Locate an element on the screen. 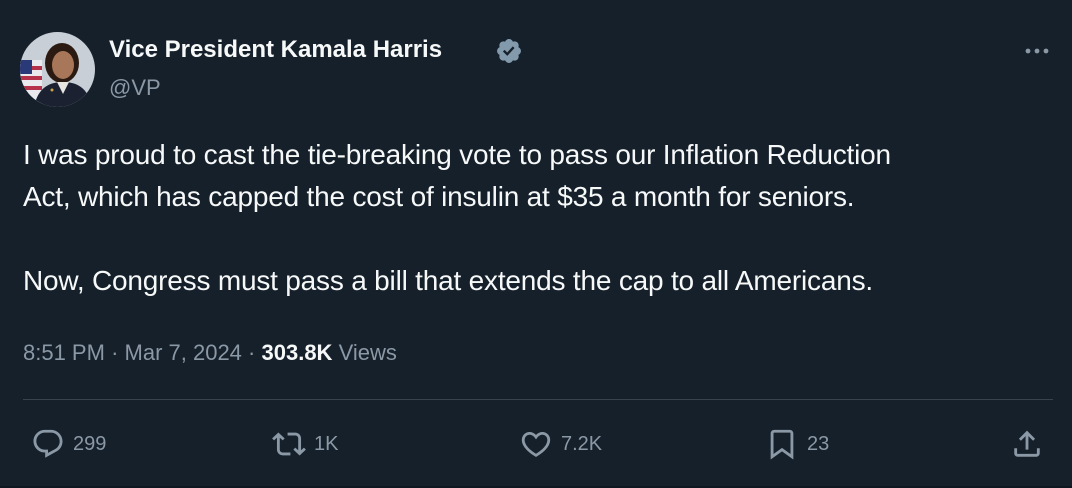  repost-icon is located at coordinates (289, 444).